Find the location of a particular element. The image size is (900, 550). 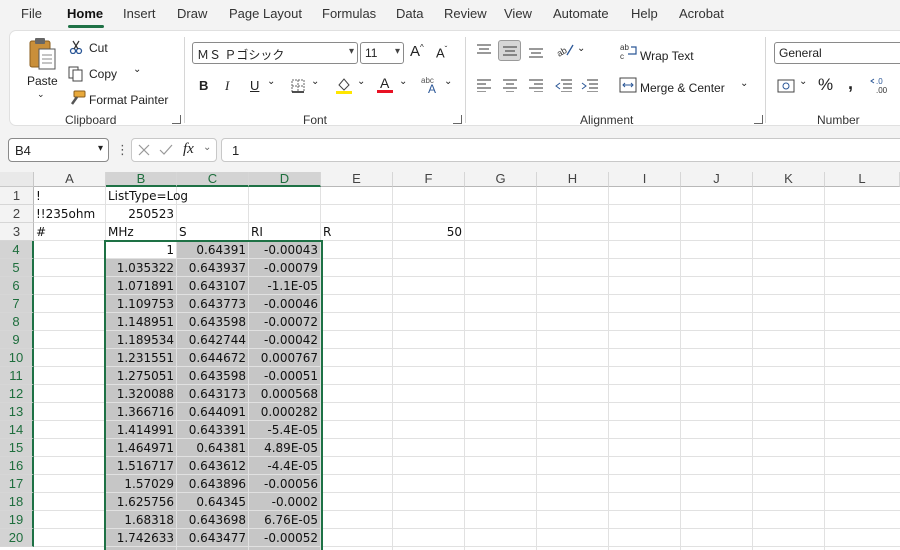

cell-c3: S is located at coordinates (213, 232).